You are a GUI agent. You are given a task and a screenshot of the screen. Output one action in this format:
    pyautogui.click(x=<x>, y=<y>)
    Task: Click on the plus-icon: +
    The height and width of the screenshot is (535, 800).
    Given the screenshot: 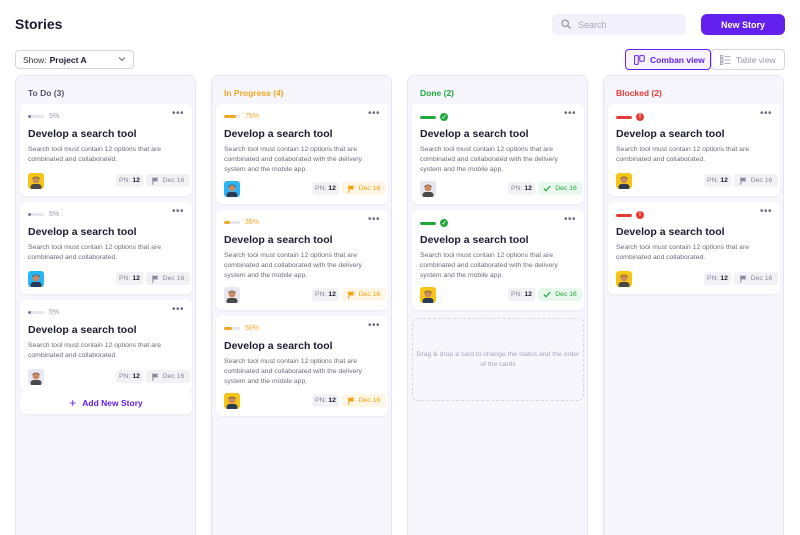 What is the action you would take?
    pyautogui.click(x=73, y=402)
    